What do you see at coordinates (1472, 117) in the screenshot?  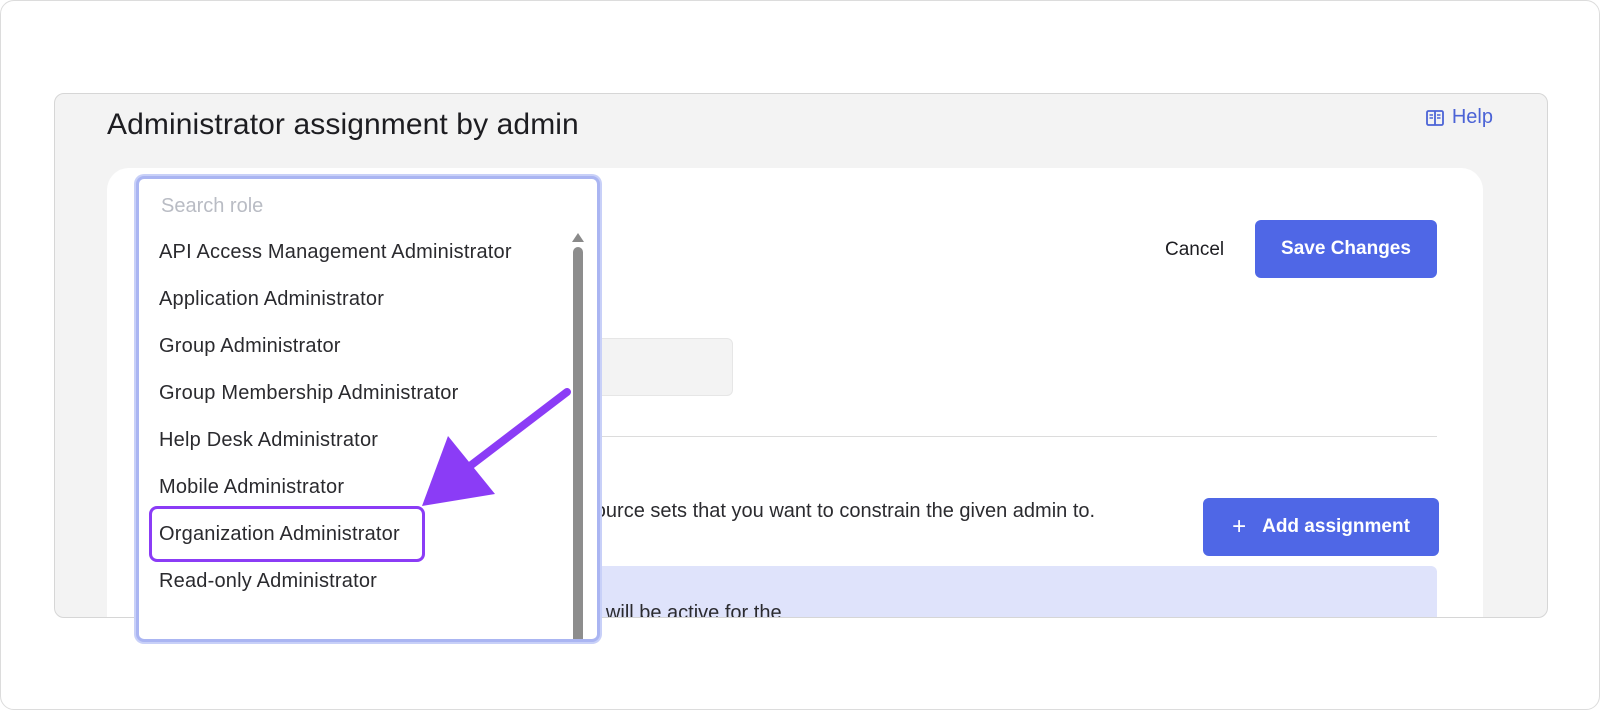 I see `help-label: Help` at bounding box center [1472, 117].